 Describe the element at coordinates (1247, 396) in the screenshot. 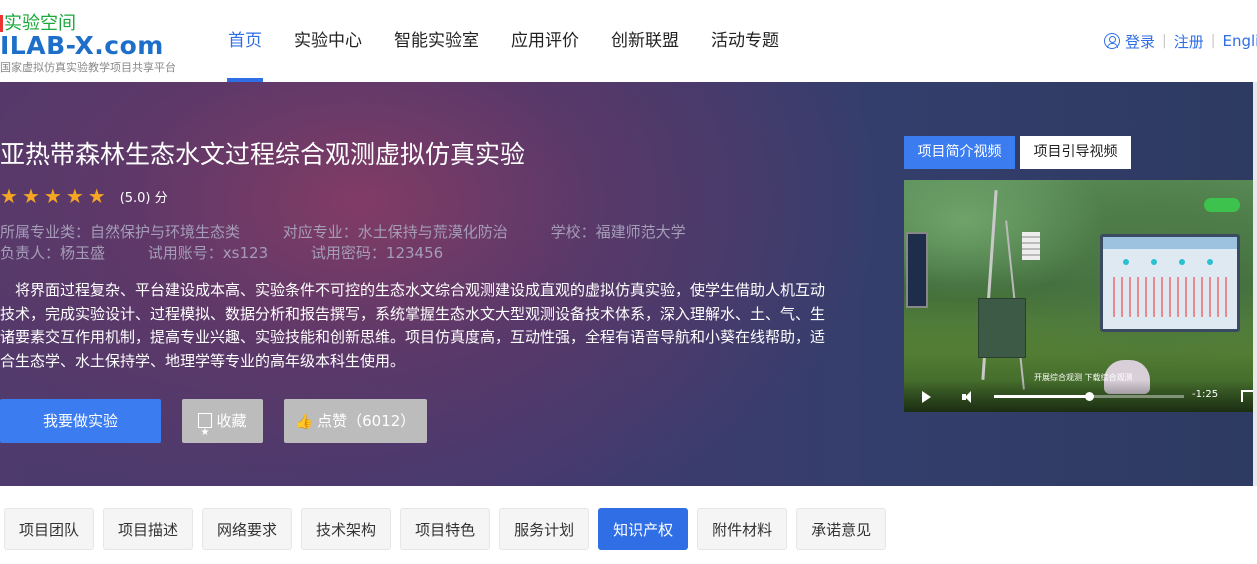

I see `fullscreen-icon` at that location.